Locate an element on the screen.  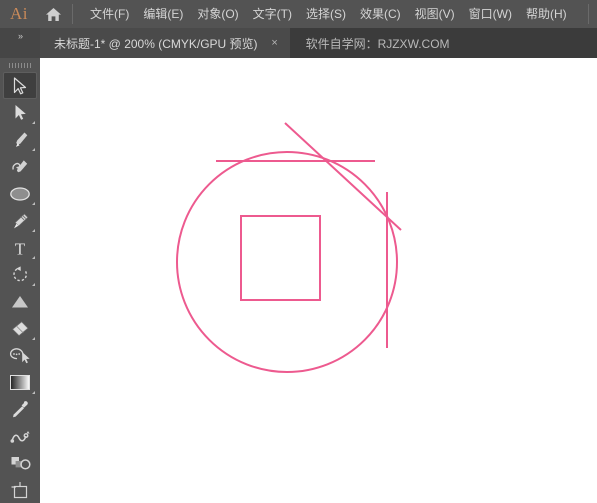
symbol-sprayer-icon is located at coordinates (20, 463).